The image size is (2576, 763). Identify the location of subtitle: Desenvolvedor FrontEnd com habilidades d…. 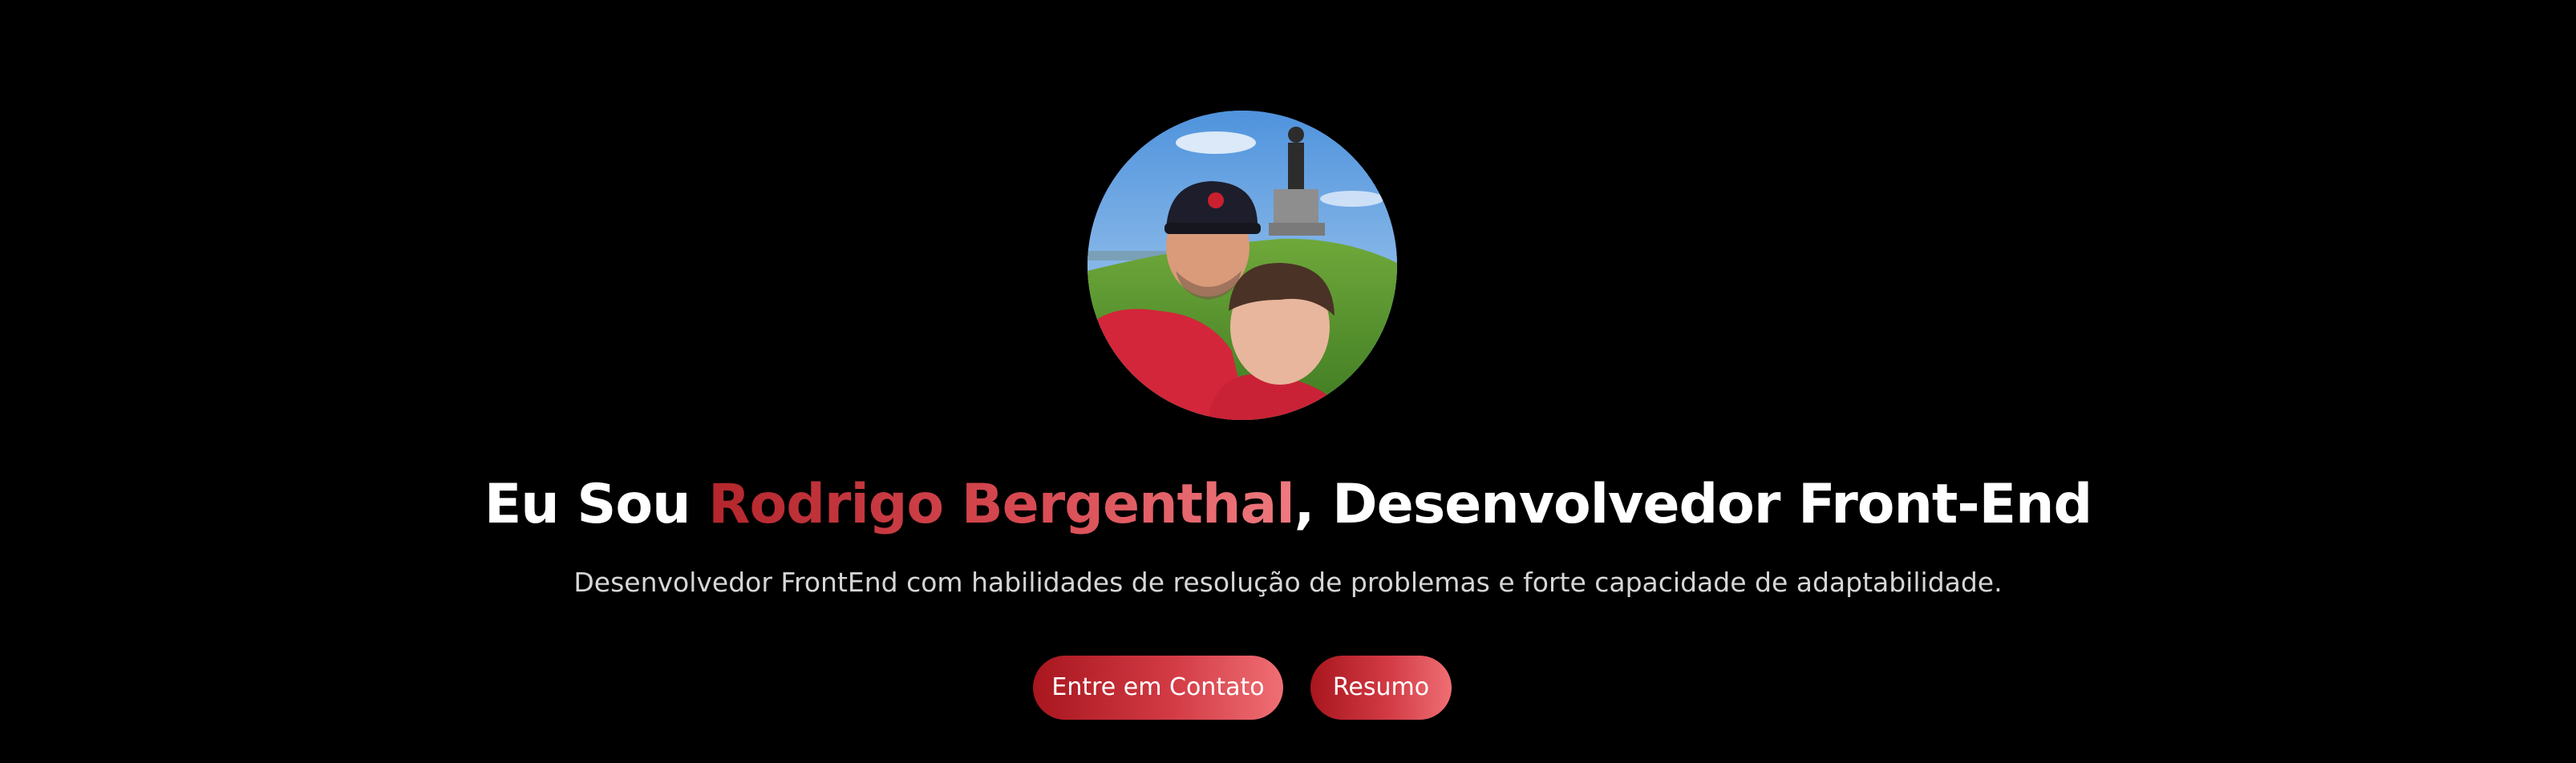
(1288, 582).